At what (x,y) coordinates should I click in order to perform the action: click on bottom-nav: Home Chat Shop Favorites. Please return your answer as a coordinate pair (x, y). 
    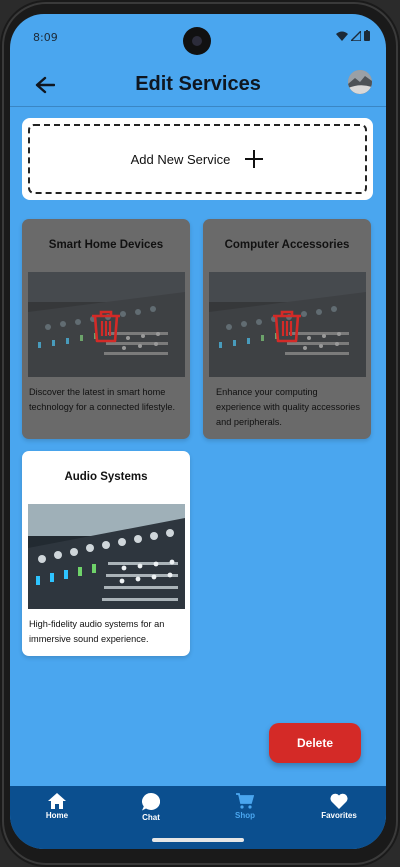
    Looking at the image, I should click on (198, 809).